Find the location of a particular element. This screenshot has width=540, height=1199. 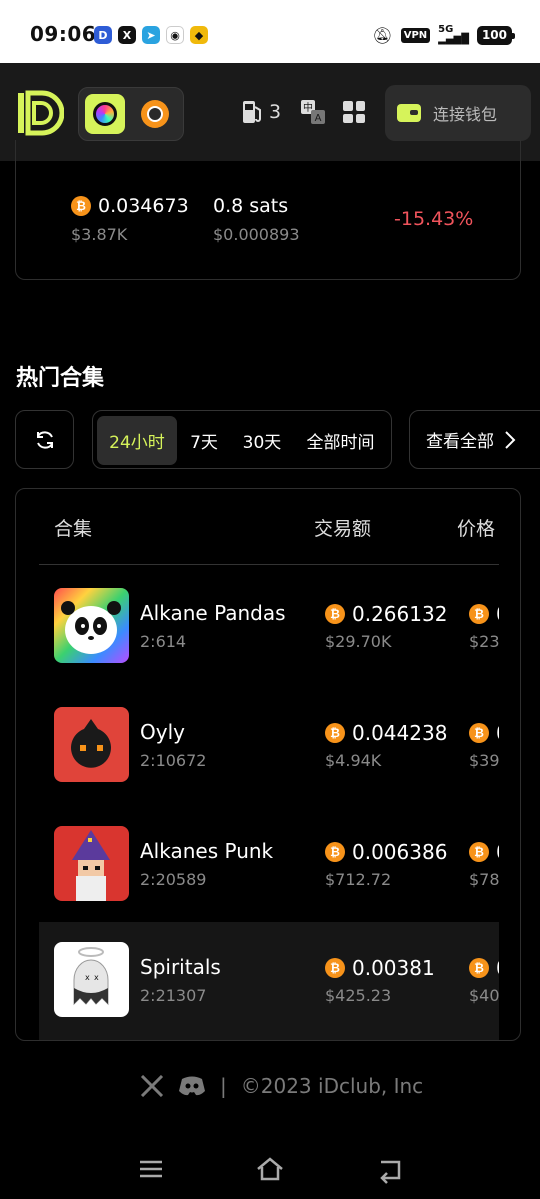

collection-name: Oyly is located at coordinates (162, 732).